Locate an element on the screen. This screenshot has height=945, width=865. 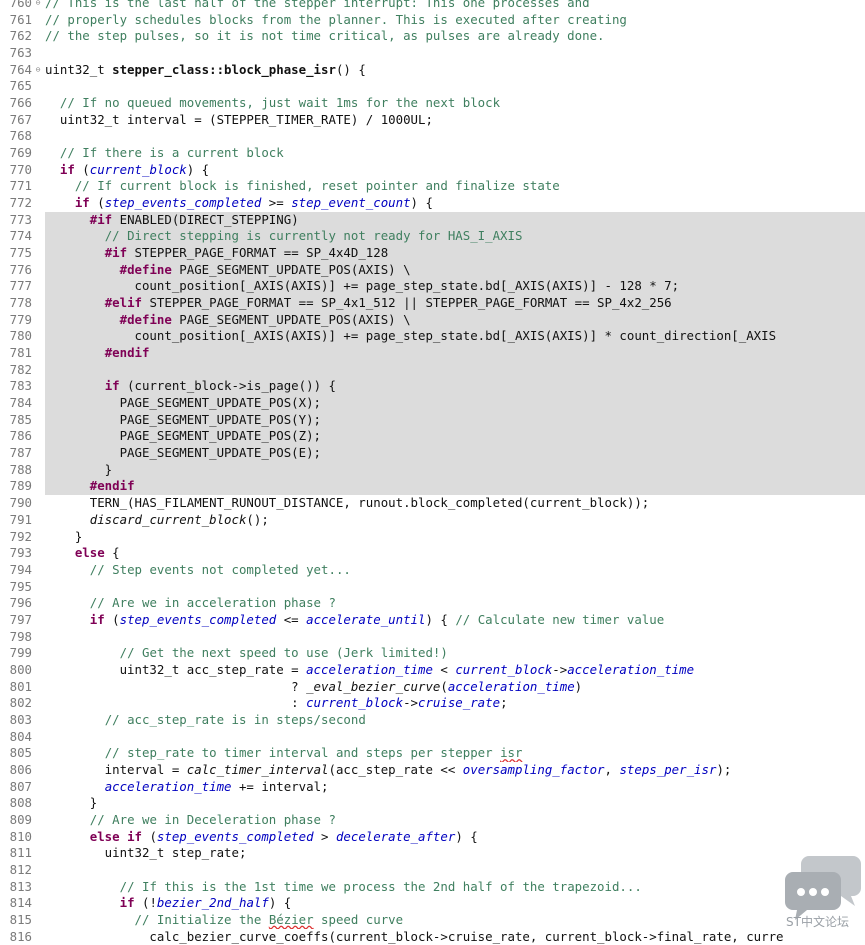
code-line: 783 if (current_block->is_page()) { is located at coordinates (432, 387).